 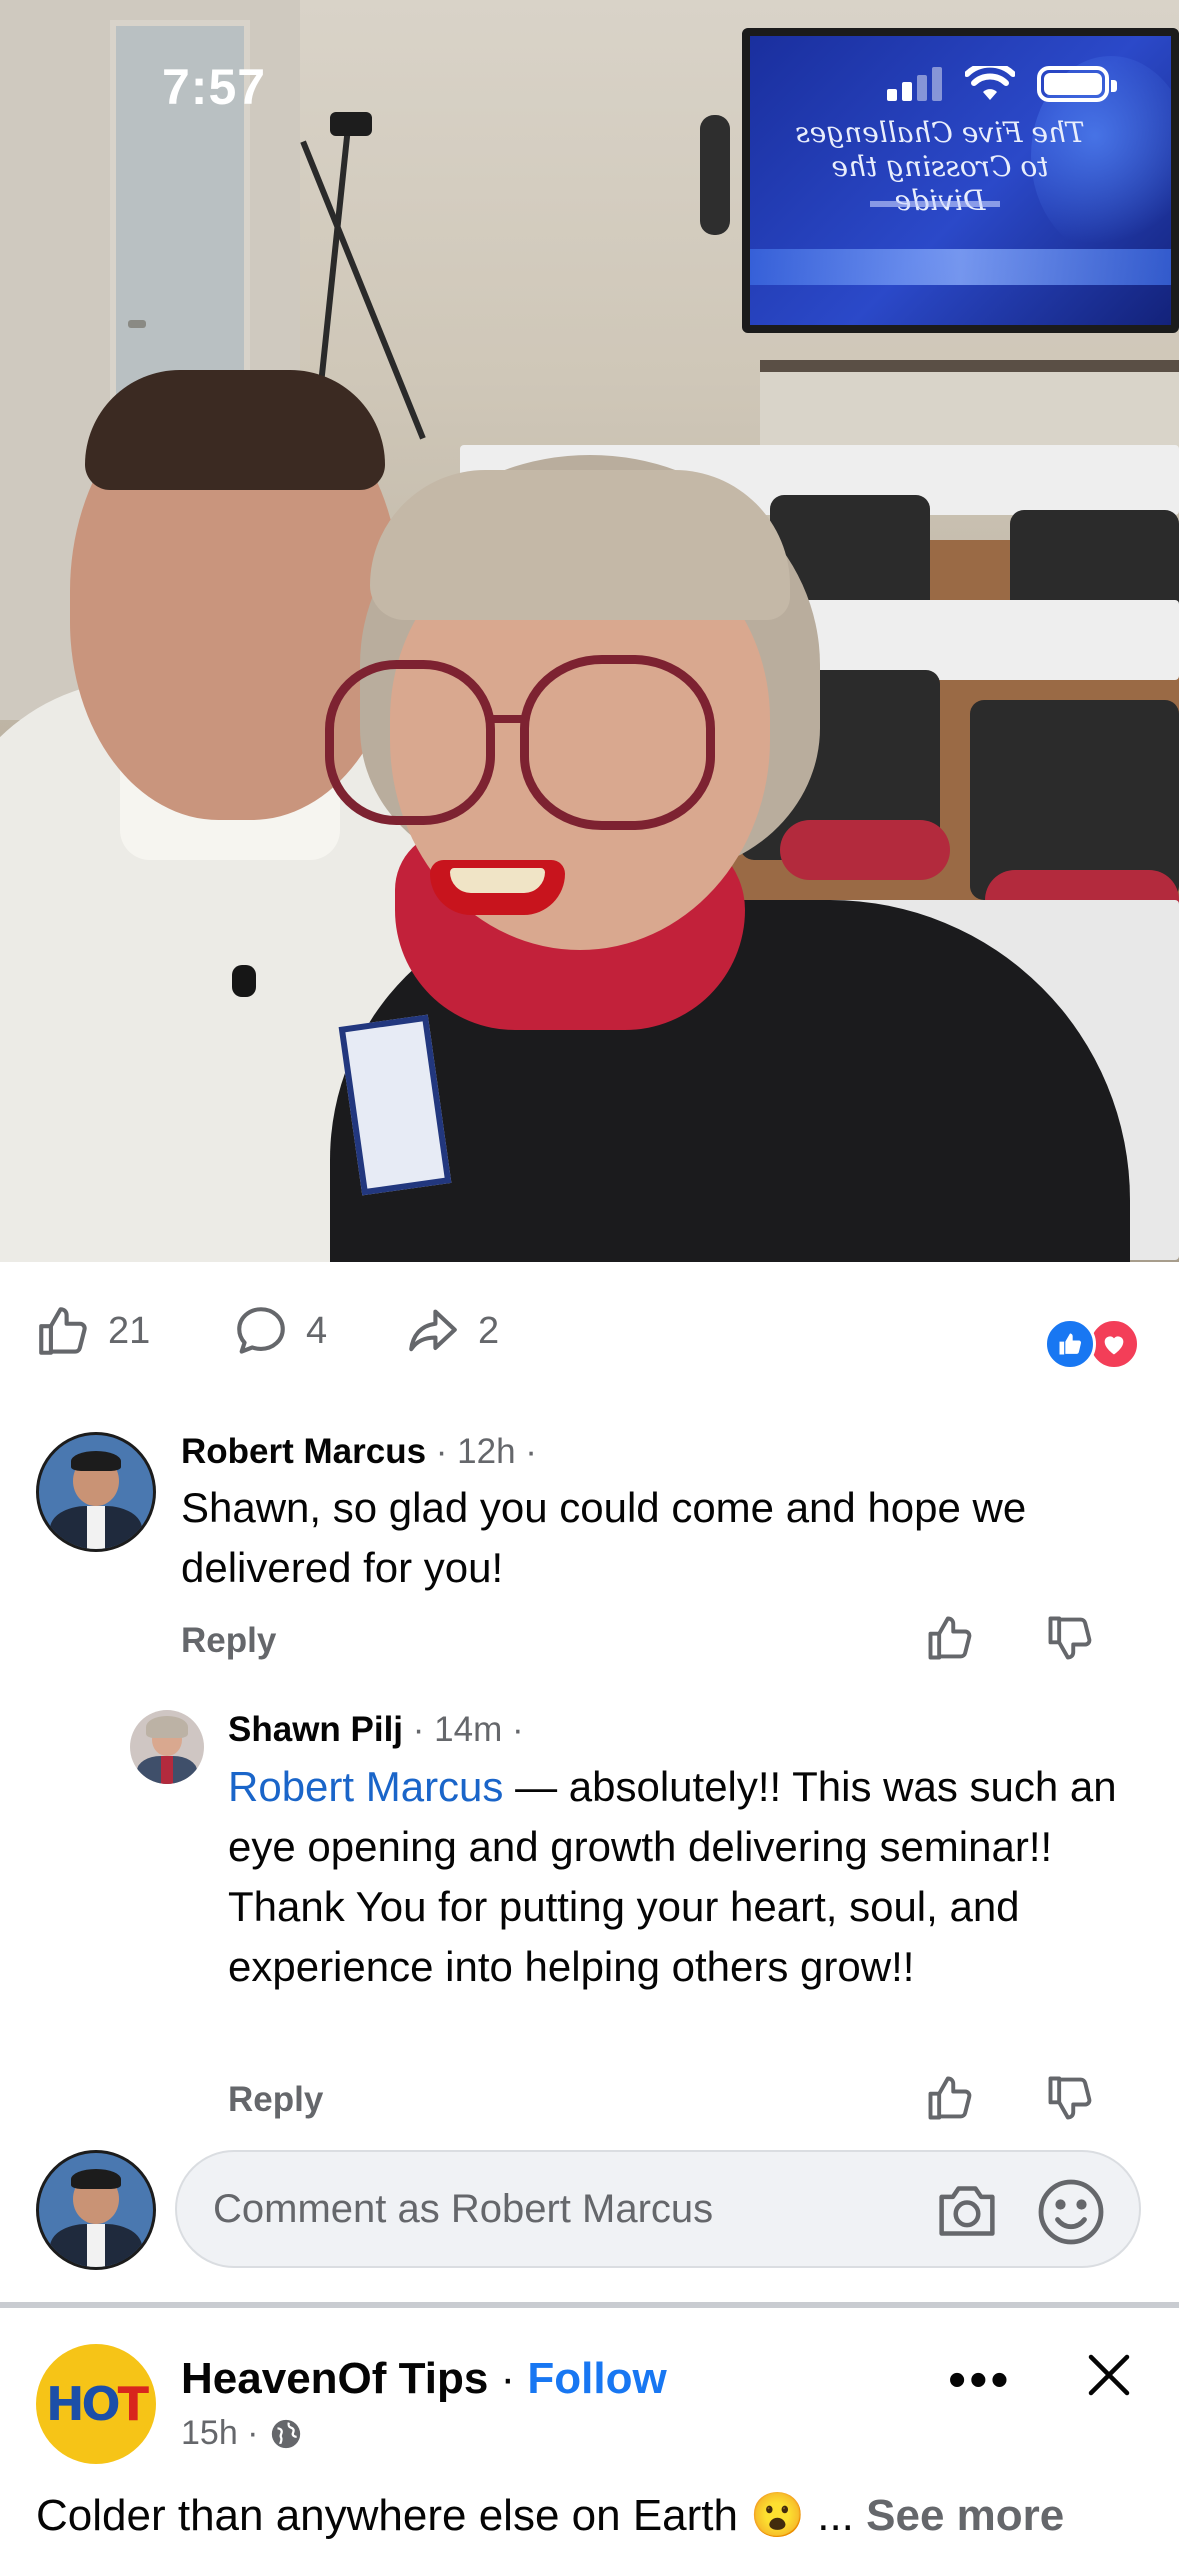 I want to click on like-count: 21, so click(x=129, y=1330).